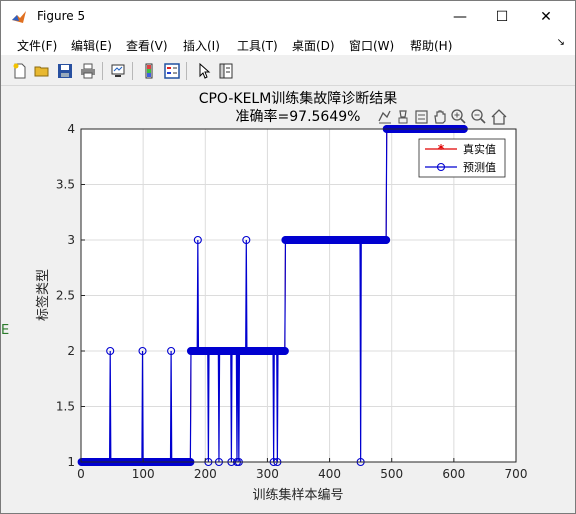  What do you see at coordinates (479, 167) in the screenshot?
I see `legend-label-pred: 预测值` at bounding box center [479, 167].